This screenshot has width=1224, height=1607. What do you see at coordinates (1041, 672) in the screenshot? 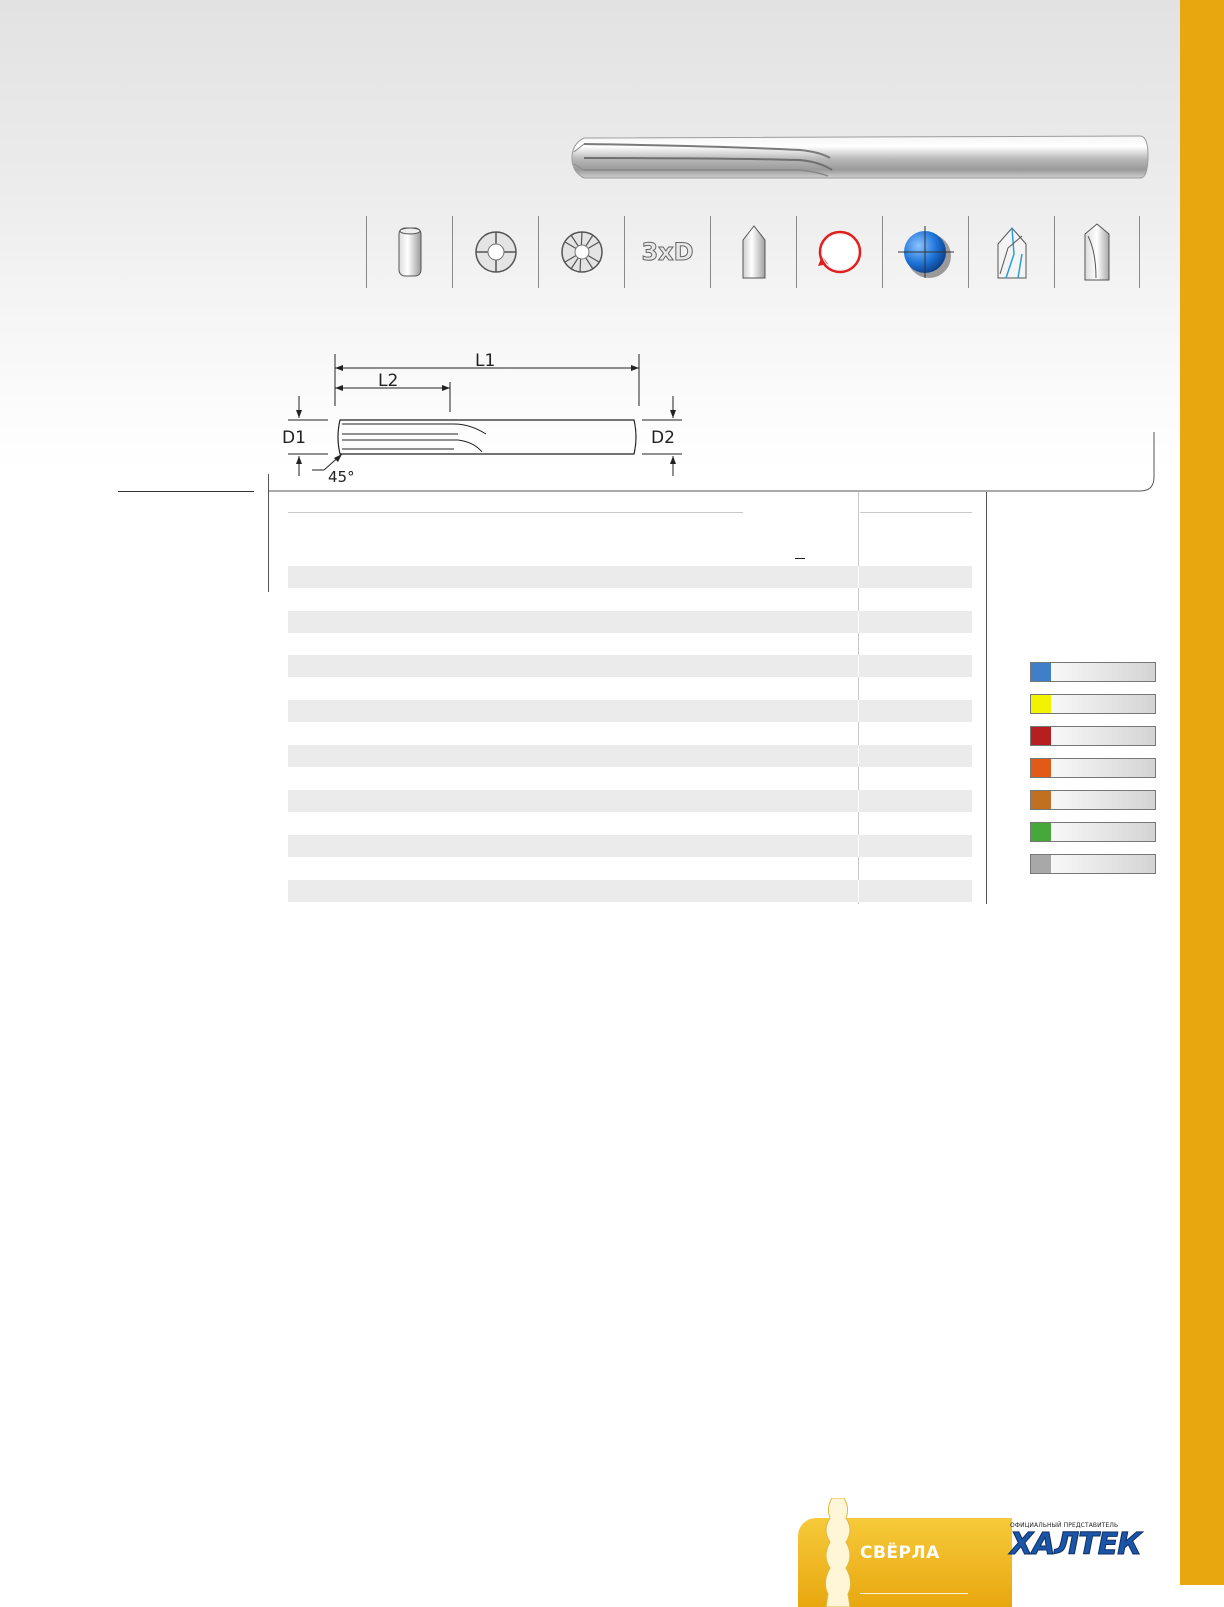
I see `legend-swatch-blue` at bounding box center [1041, 672].